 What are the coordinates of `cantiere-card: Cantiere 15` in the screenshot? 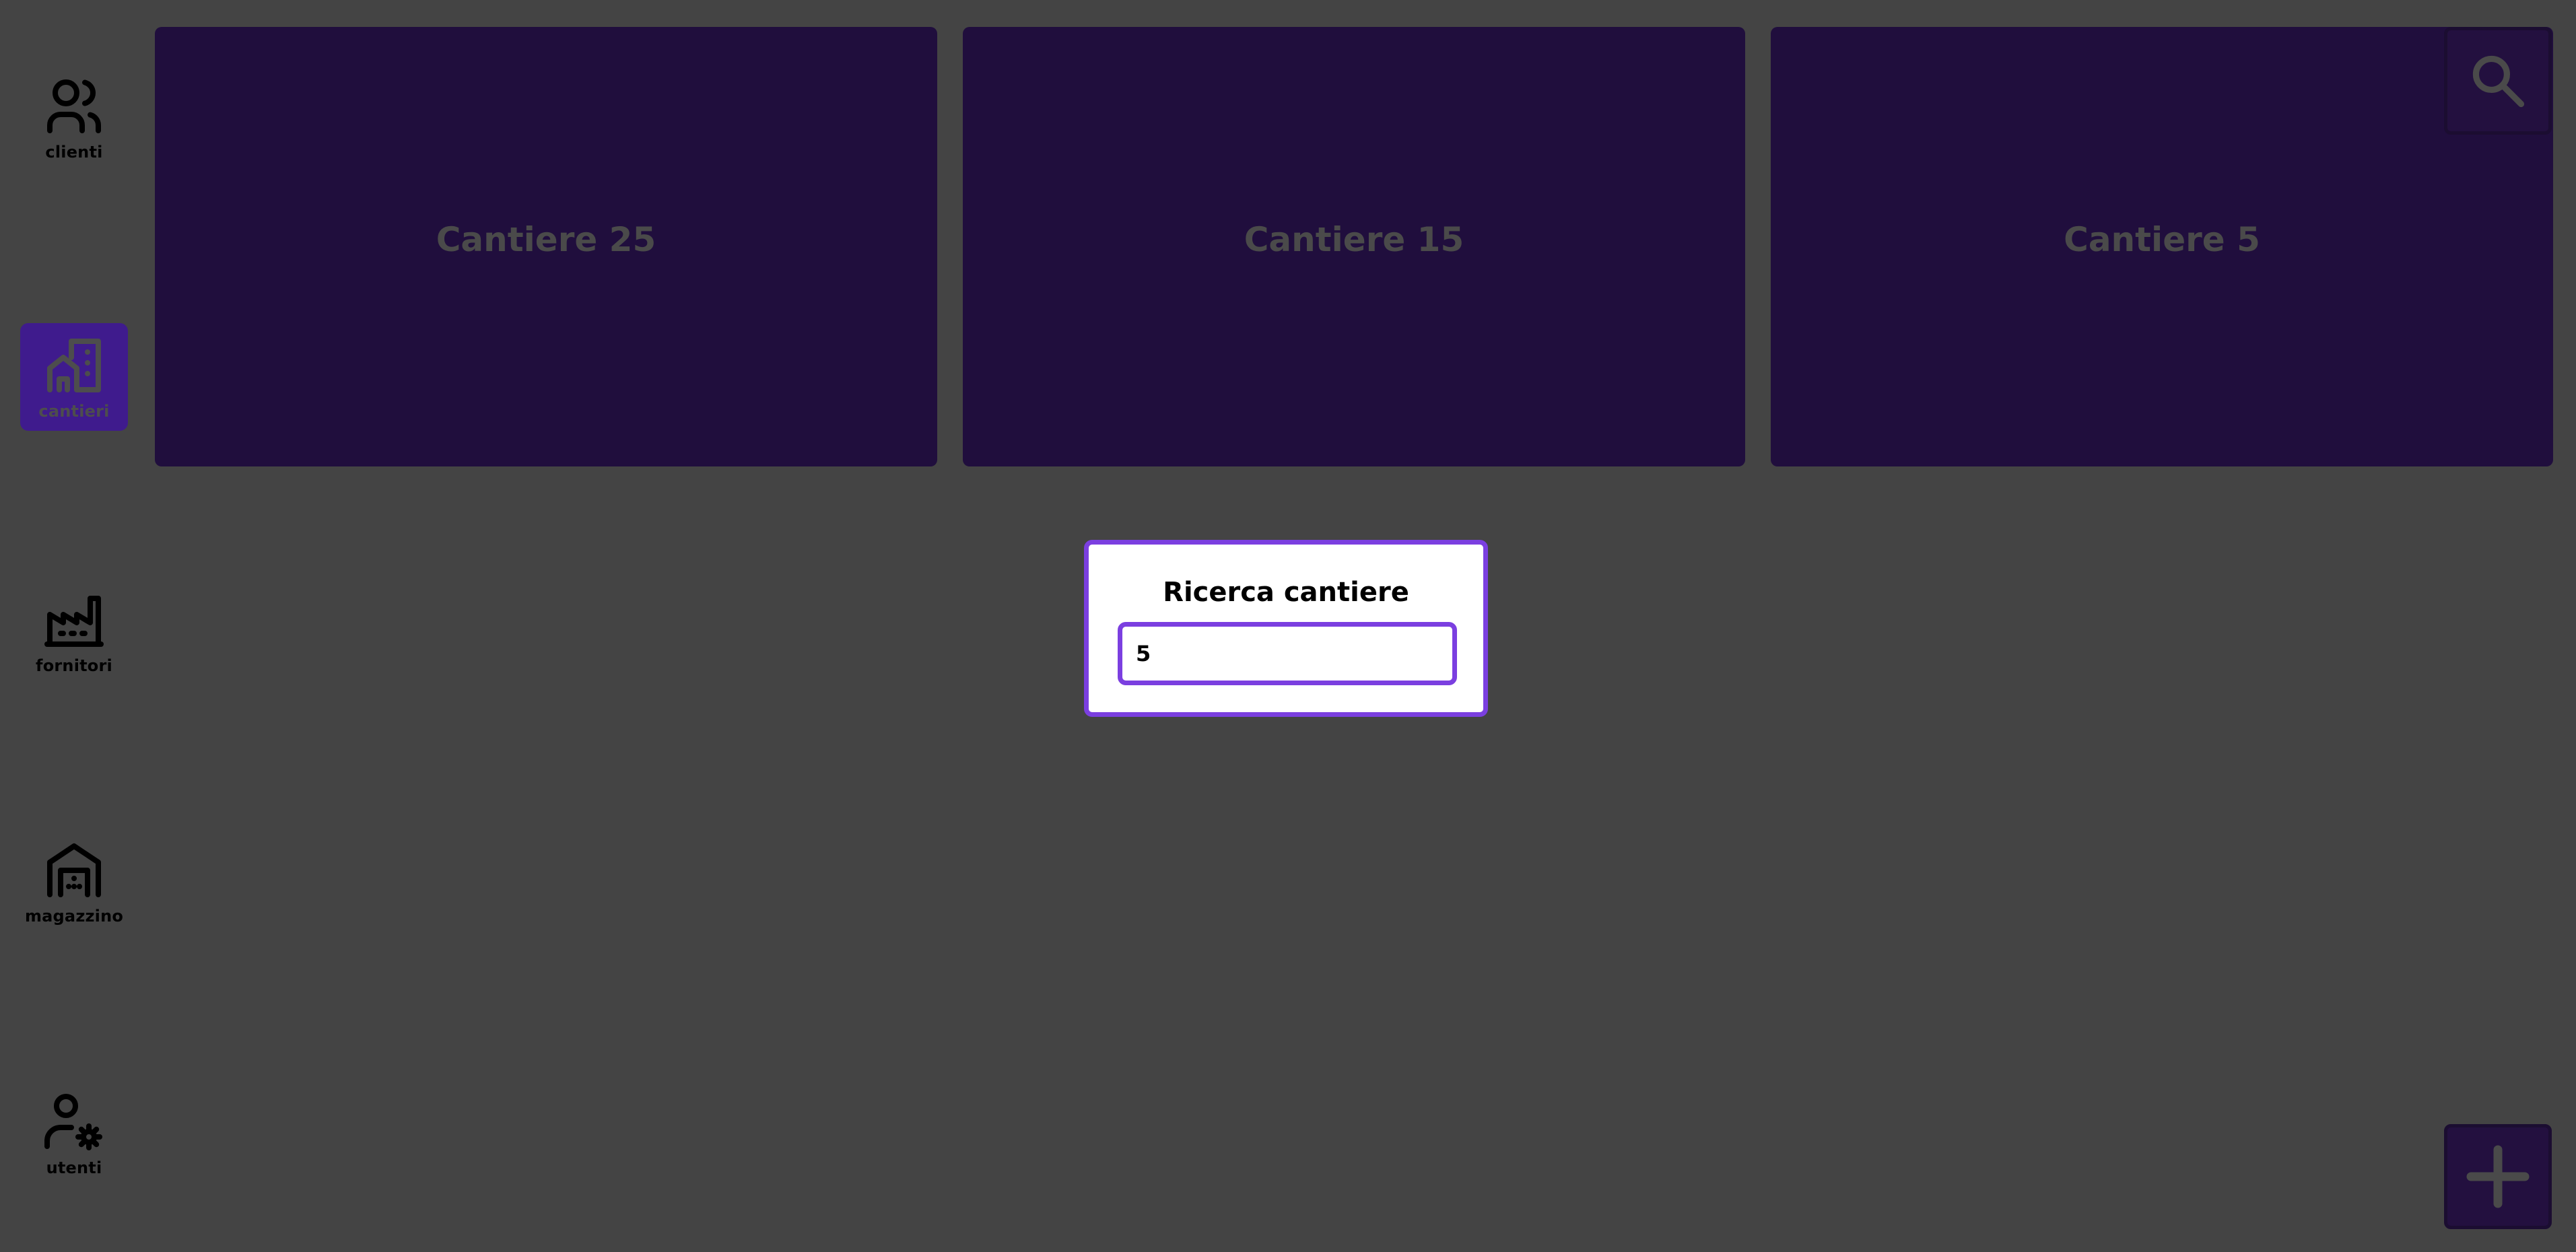 It's located at (1354, 246).